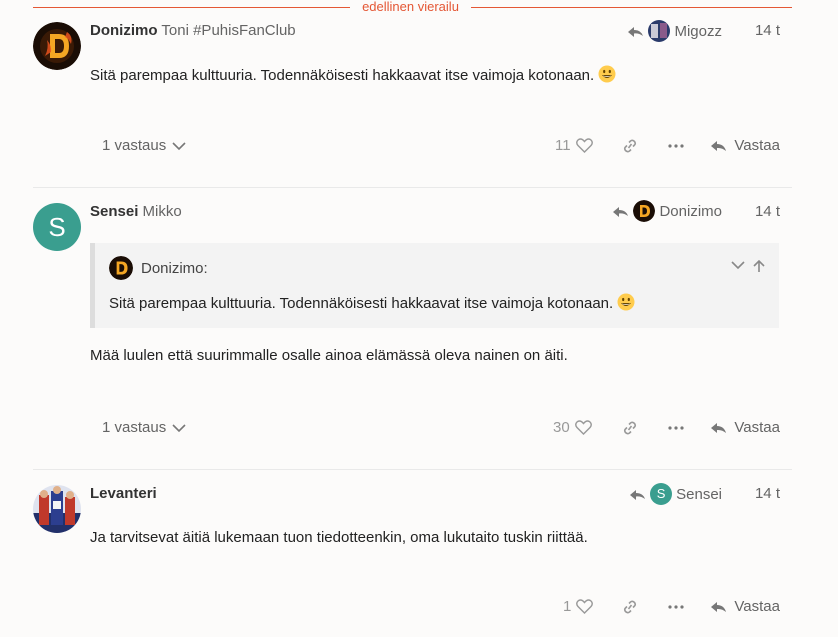 The height and width of the screenshot is (637, 838). Describe the element at coordinates (631, 7) in the screenshot. I see `last-visit-line-right` at that location.